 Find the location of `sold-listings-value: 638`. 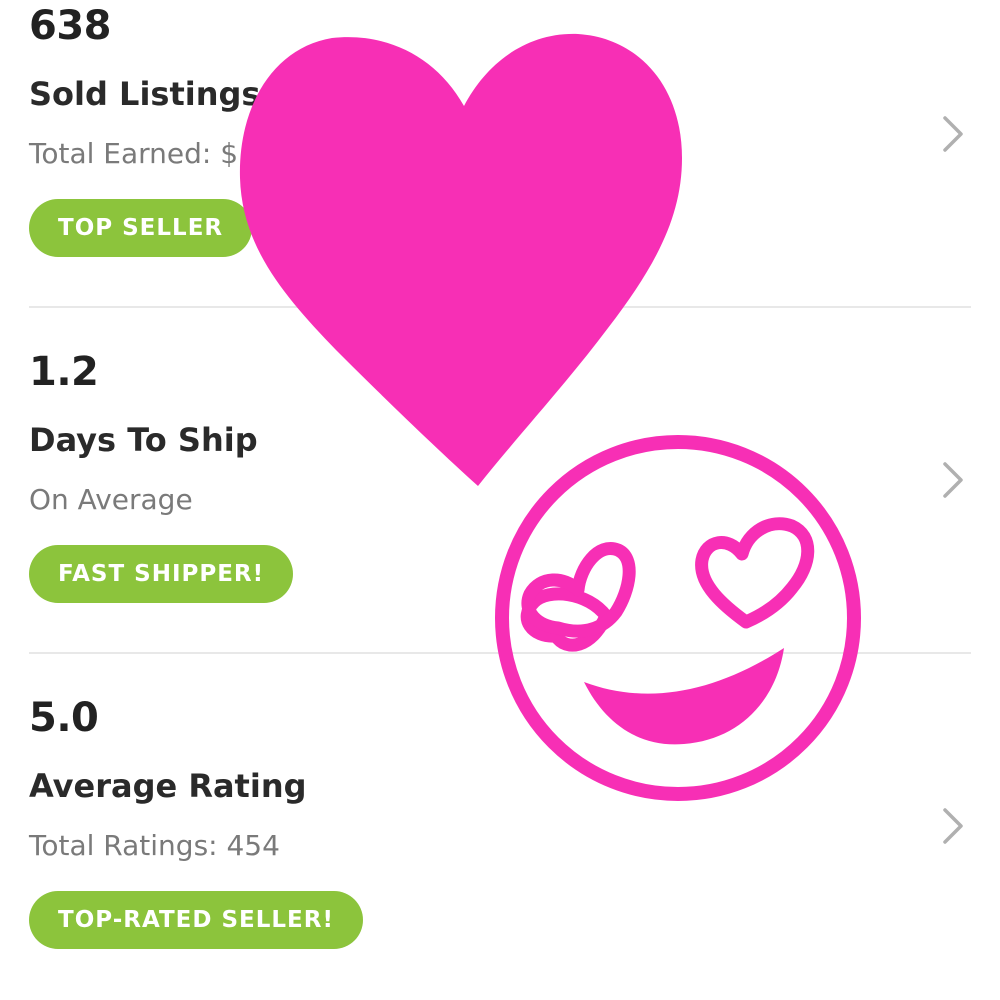

sold-listings-value: 638 is located at coordinates (70, 26).